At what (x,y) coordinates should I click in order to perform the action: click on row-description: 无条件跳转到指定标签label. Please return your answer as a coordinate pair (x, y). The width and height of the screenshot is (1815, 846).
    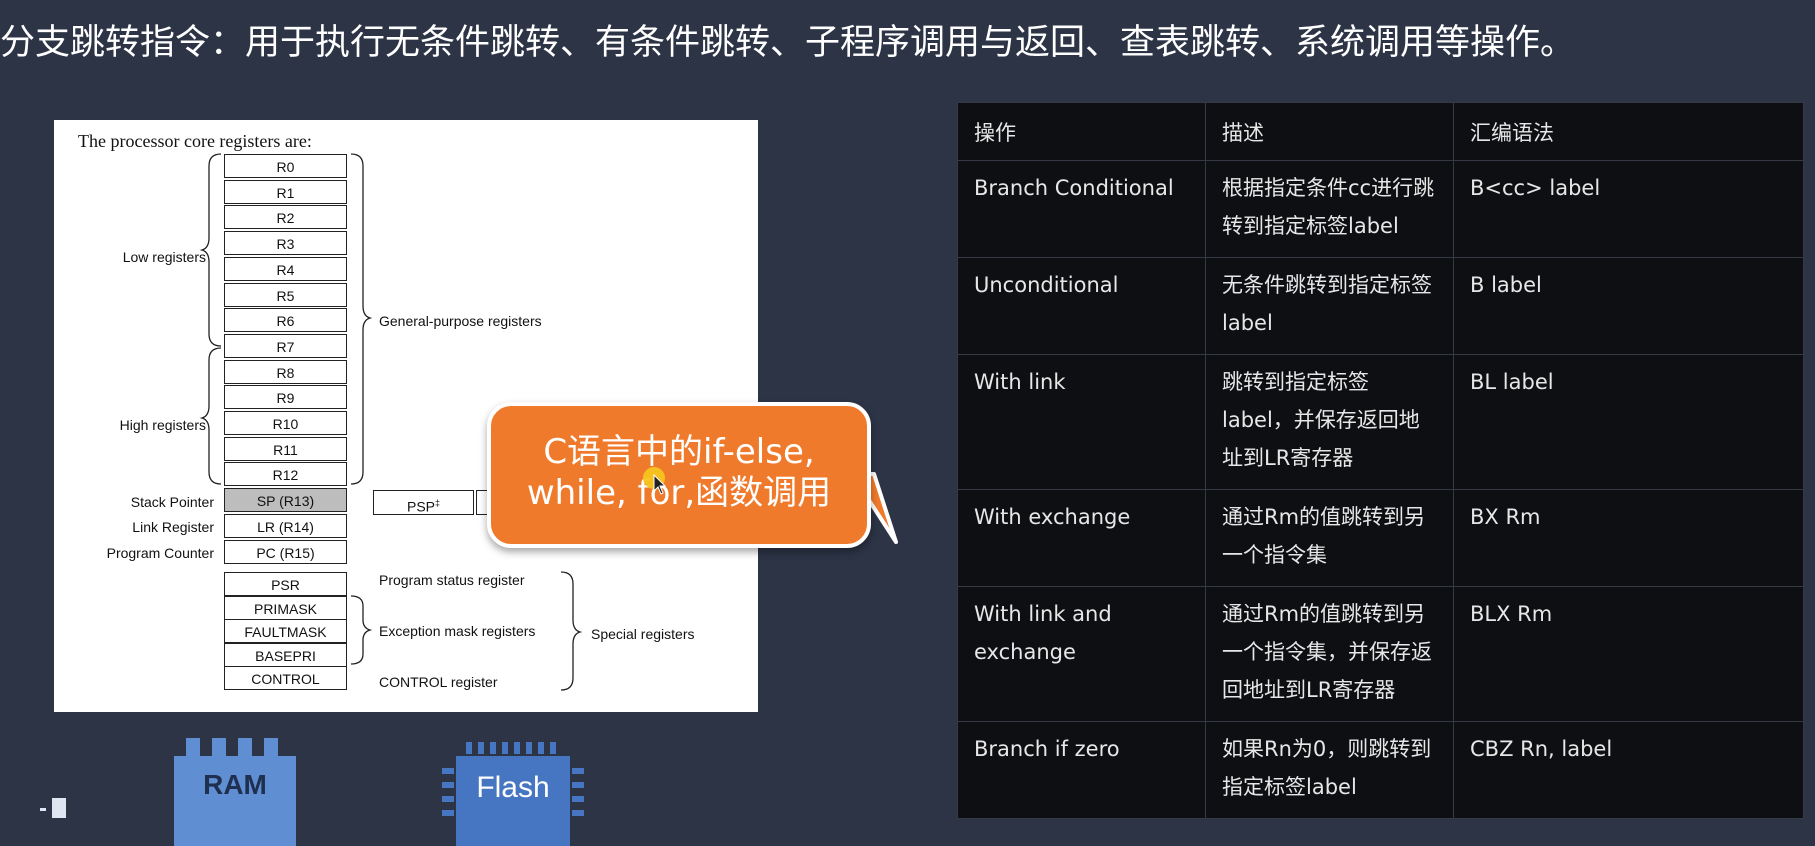
    Looking at the image, I should click on (1329, 306).